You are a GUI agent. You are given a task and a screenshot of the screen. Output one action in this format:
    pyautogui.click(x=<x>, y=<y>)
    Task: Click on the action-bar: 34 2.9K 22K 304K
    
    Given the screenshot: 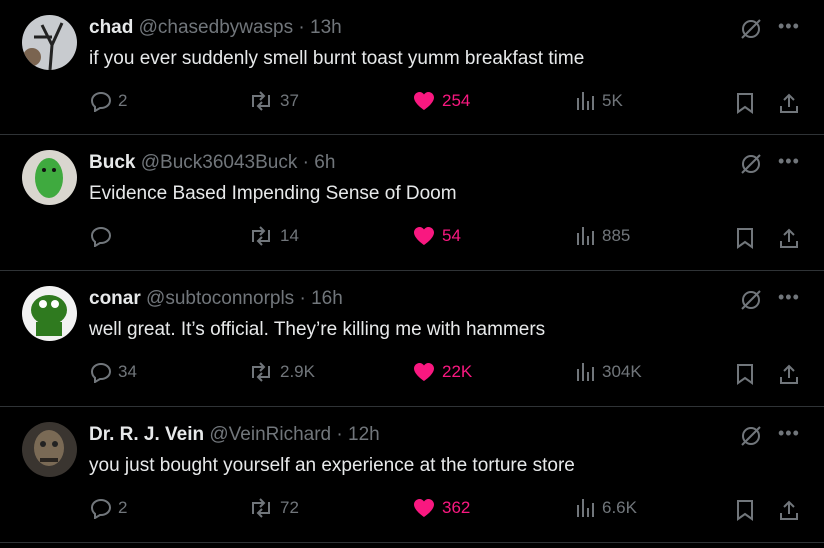 What is the action you would take?
    pyautogui.click(x=412, y=374)
    